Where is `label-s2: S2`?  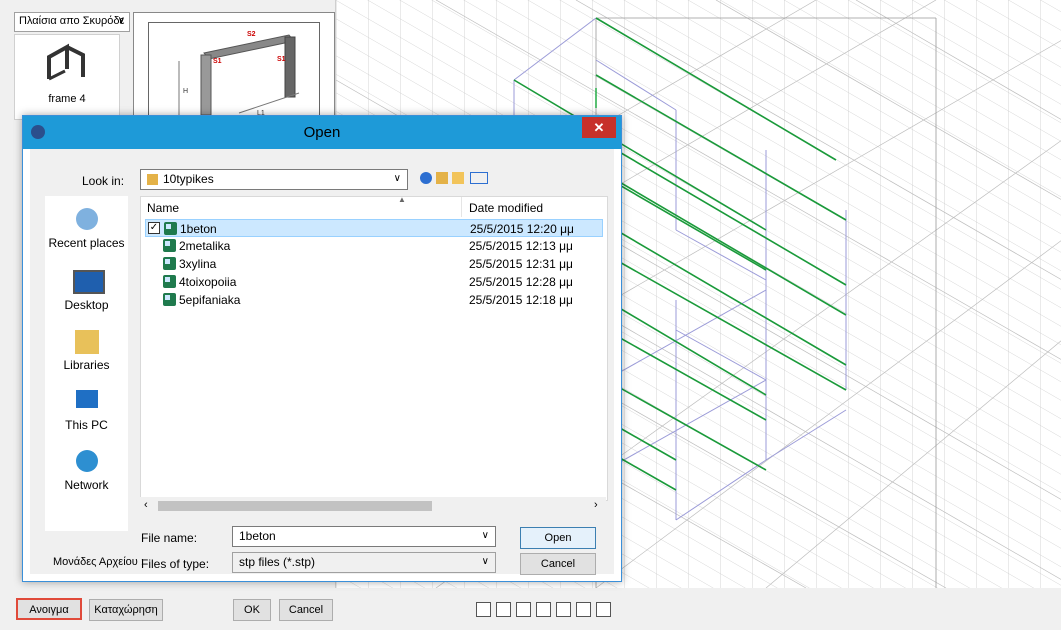
label-s2: S2 is located at coordinates (251, 34).